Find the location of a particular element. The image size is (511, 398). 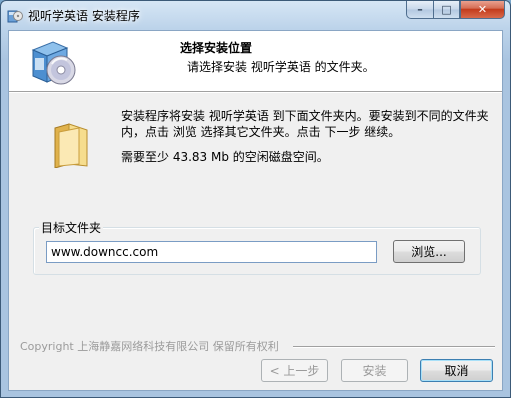

header-divider is located at coordinates (255, 92).